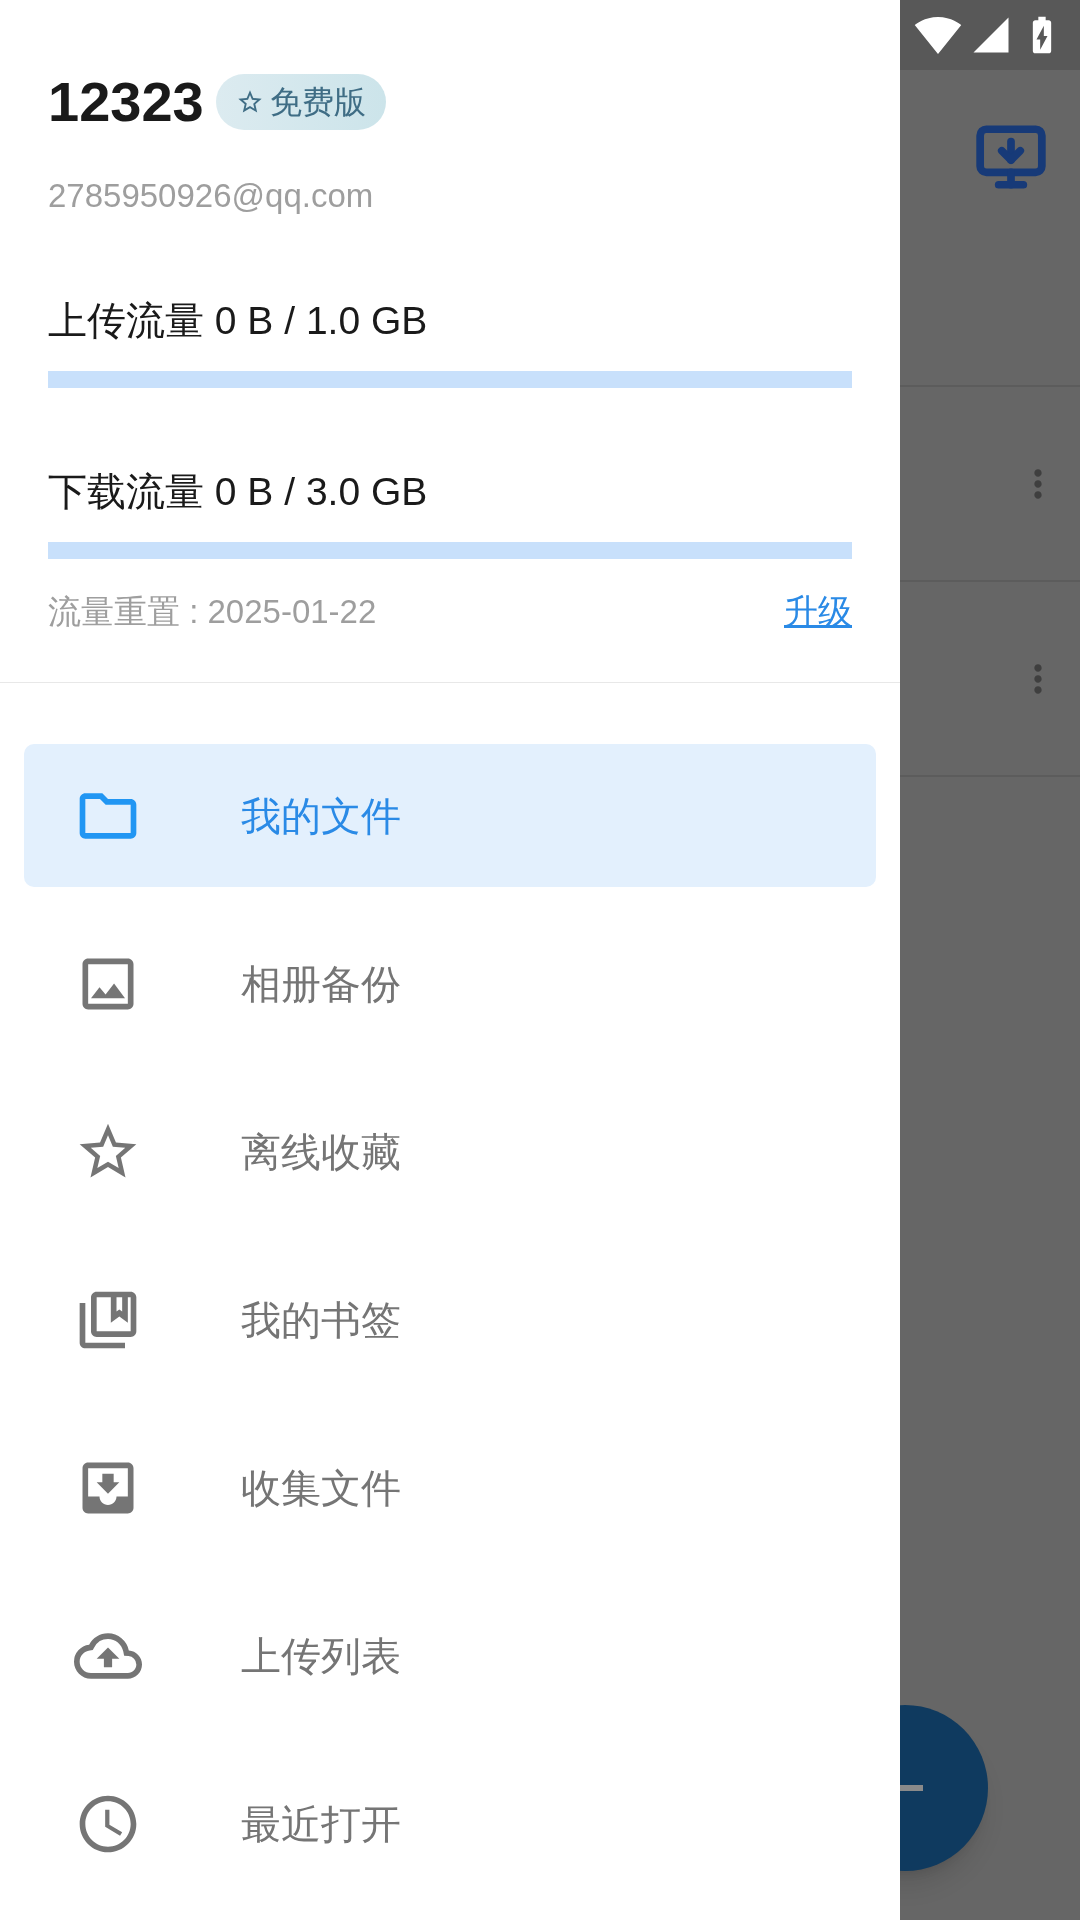 This screenshot has width=1080, height=1920. Describe the element at coordinates (211, 195) in the screenshot. I see `account-email: 2785950926@qq.com` at that location.